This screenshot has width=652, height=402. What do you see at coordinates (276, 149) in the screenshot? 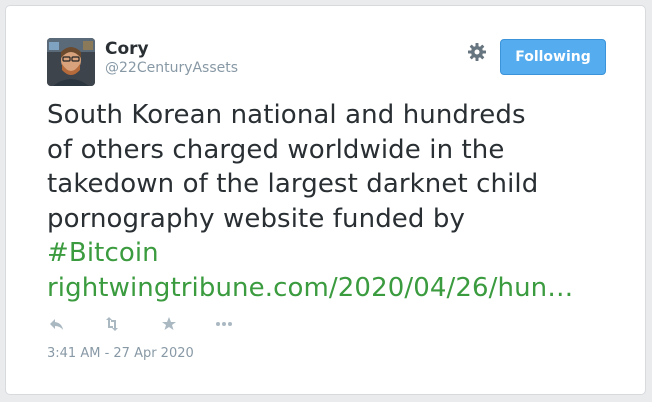
I see `tweet-text-line: of others charged worldwide in the` at bounding box center [276, 149].